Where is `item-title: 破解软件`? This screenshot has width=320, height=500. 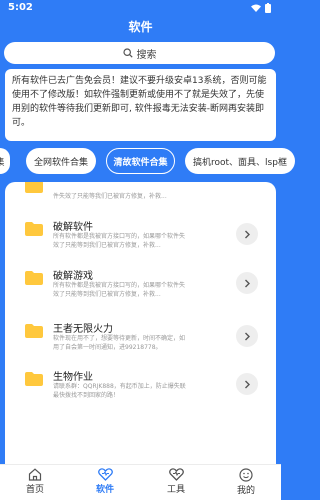 item-title: 破解软件 is located at coordinates (73, 227).